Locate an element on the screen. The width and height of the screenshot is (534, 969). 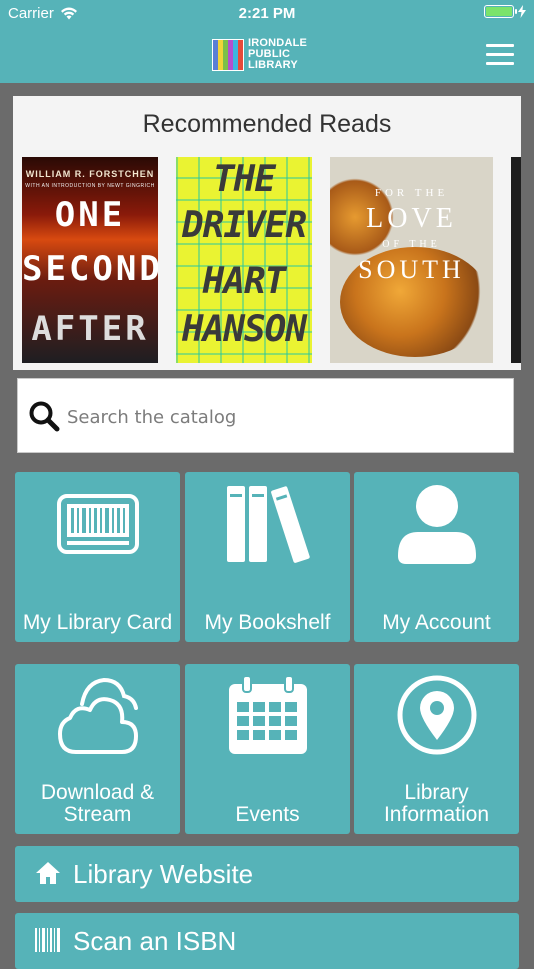
logo-line-3: LIBRARY is located at coordinates (273, 65).